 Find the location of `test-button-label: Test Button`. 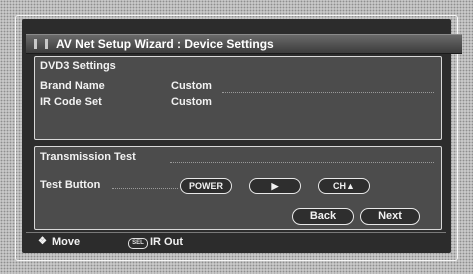

test-button-label: Test Button is located at coordinates (70, 185).